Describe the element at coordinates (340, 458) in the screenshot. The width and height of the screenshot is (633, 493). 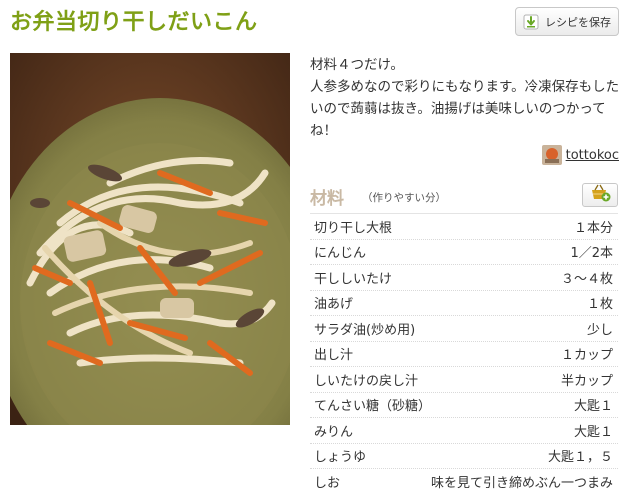
I see `ingredient-name: しょうゆ` at that location.